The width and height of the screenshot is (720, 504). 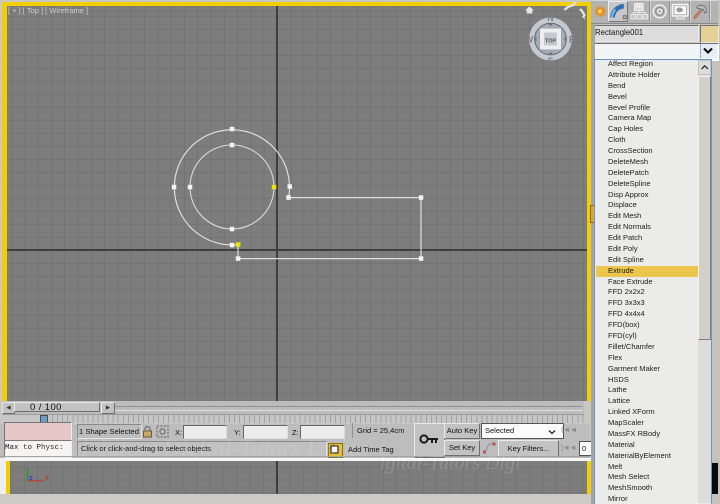 I want to click on svg-text: z, so click(x=31, y=477).